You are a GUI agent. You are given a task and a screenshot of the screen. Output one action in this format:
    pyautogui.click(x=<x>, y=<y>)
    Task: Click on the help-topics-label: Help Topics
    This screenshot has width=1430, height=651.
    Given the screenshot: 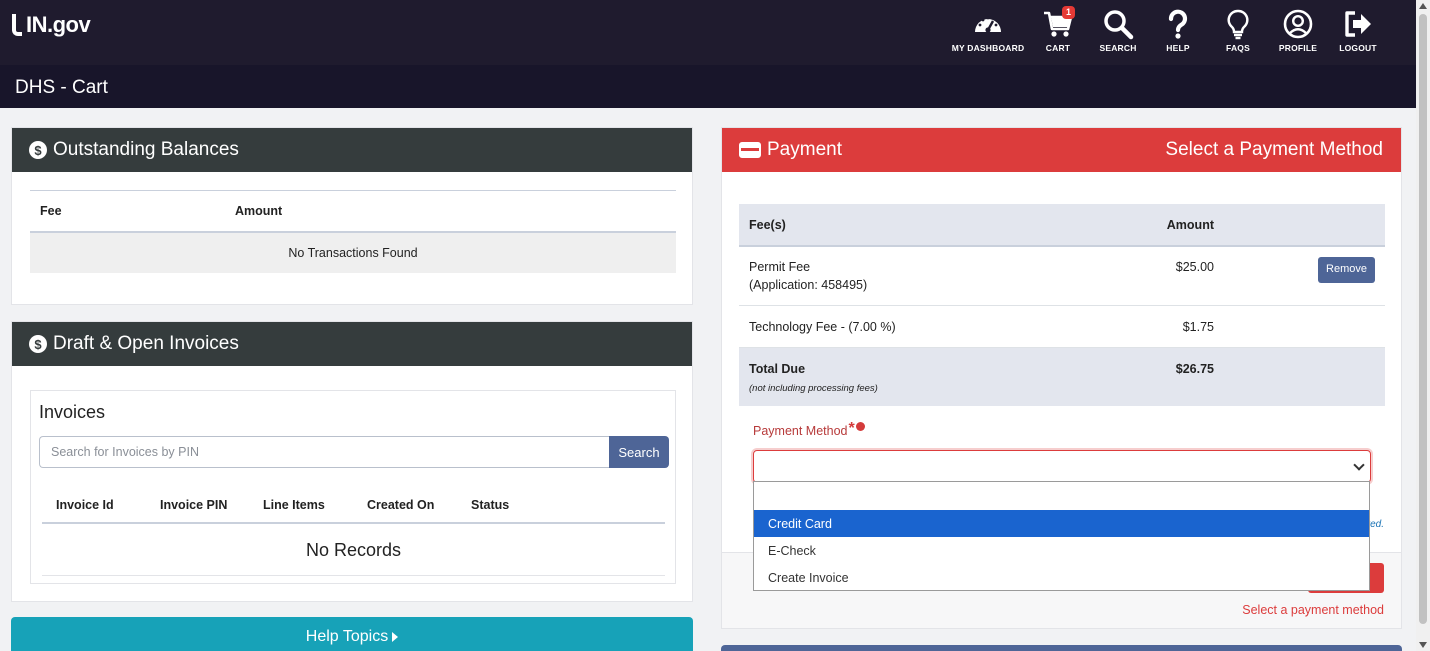 What is the action you would take?
    pyautogui.click(x=347, y=636)
    